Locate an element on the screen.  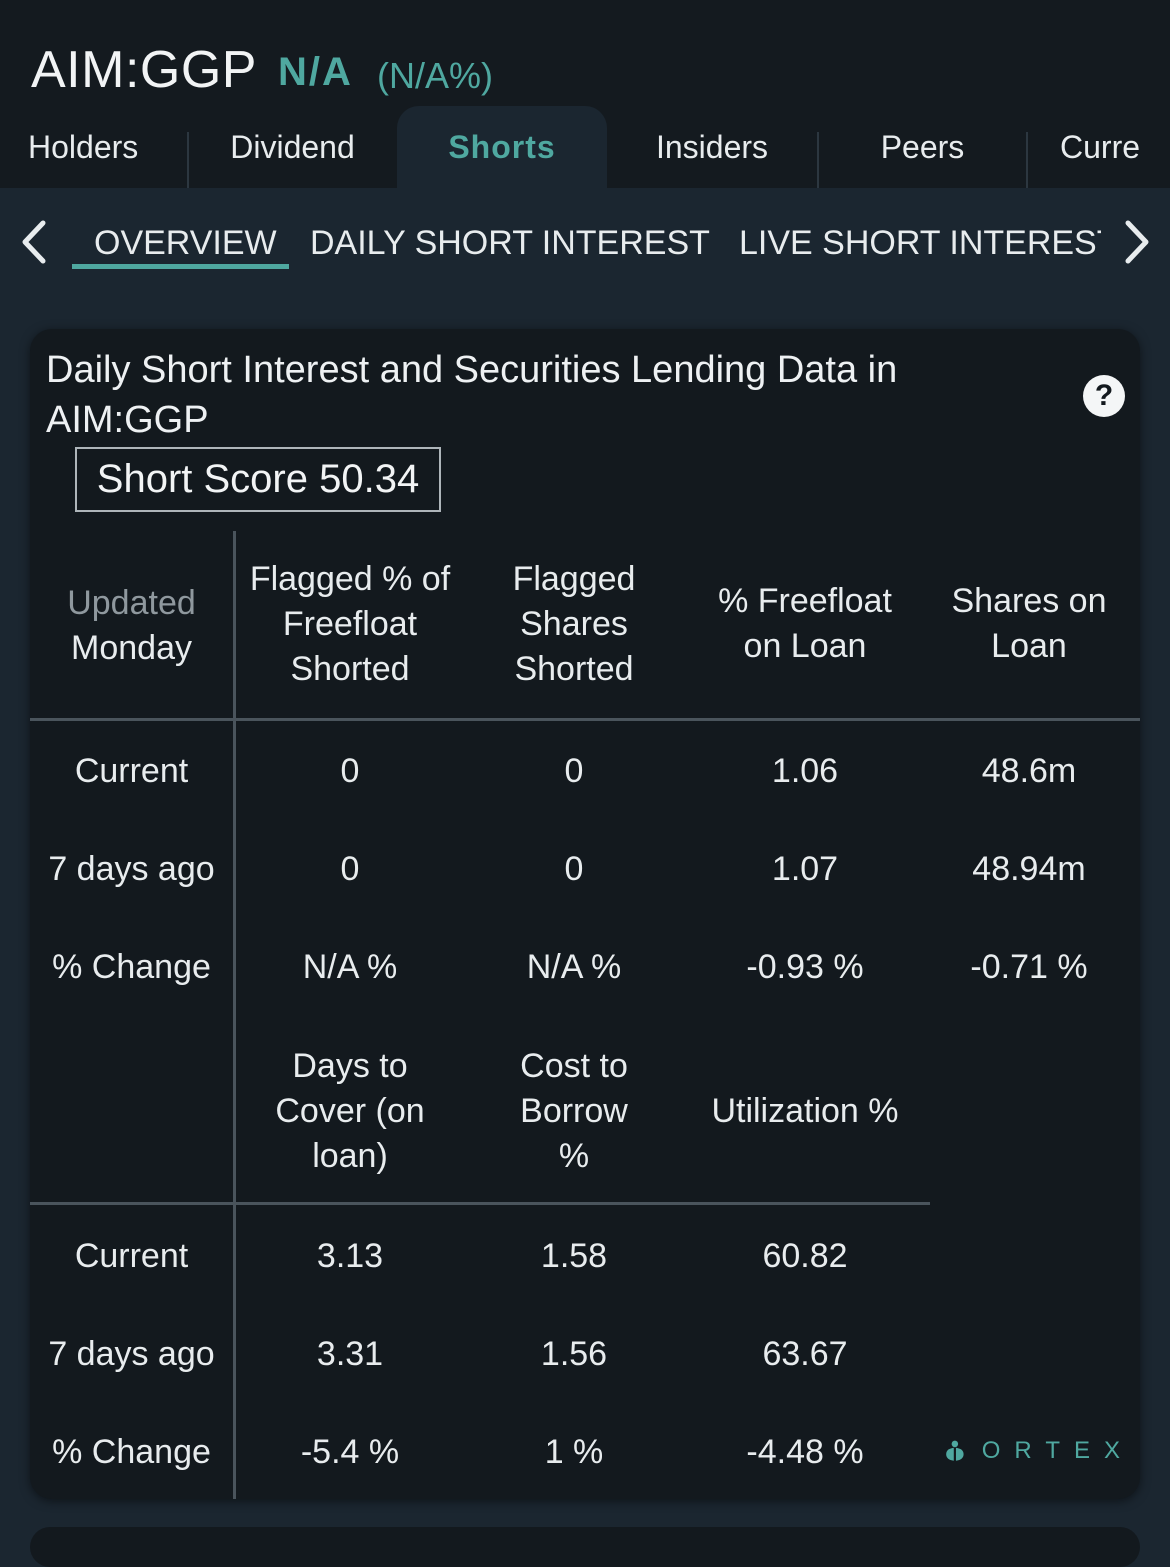
column-header: Utilization % is located at coordinates (805, 1110).